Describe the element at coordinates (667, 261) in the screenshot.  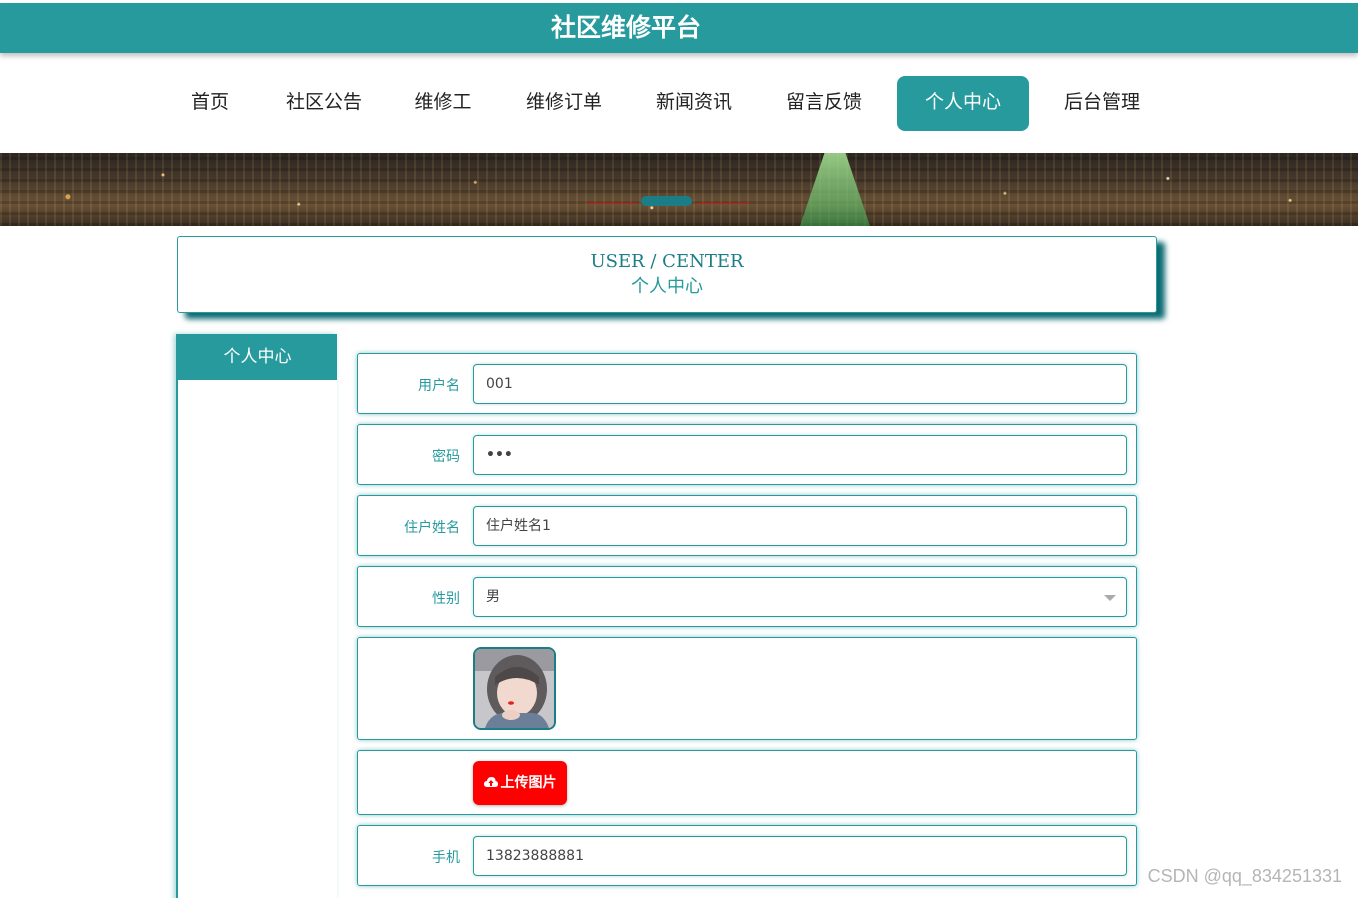
I see `page-title-en: USER / CENTER` at that location.